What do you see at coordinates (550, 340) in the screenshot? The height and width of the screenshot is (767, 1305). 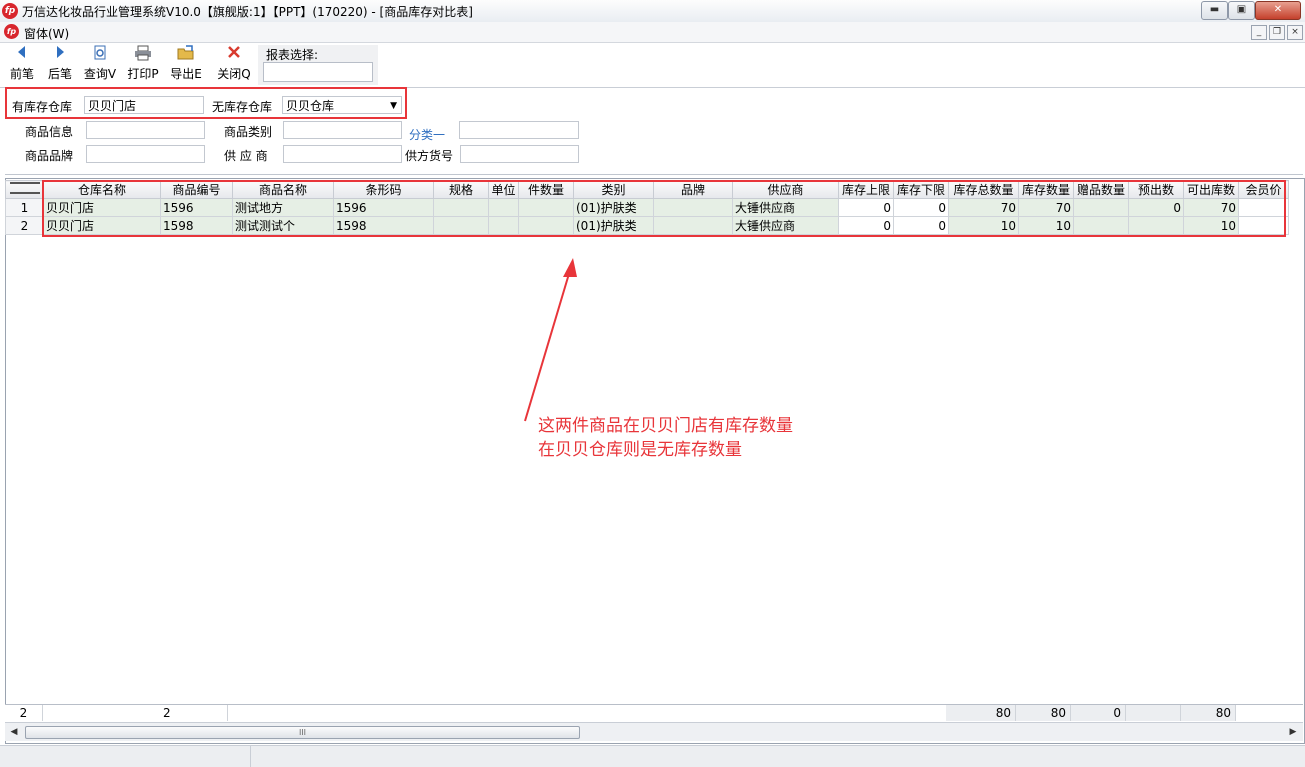 I see `annotation-arrow-icon` at bounding box center [550, 340].